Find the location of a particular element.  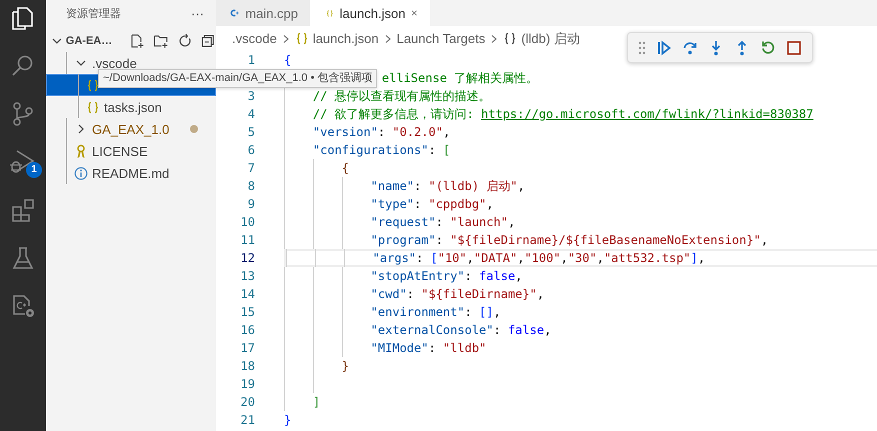

line-number: 15 is located at coordinates (248, 312).